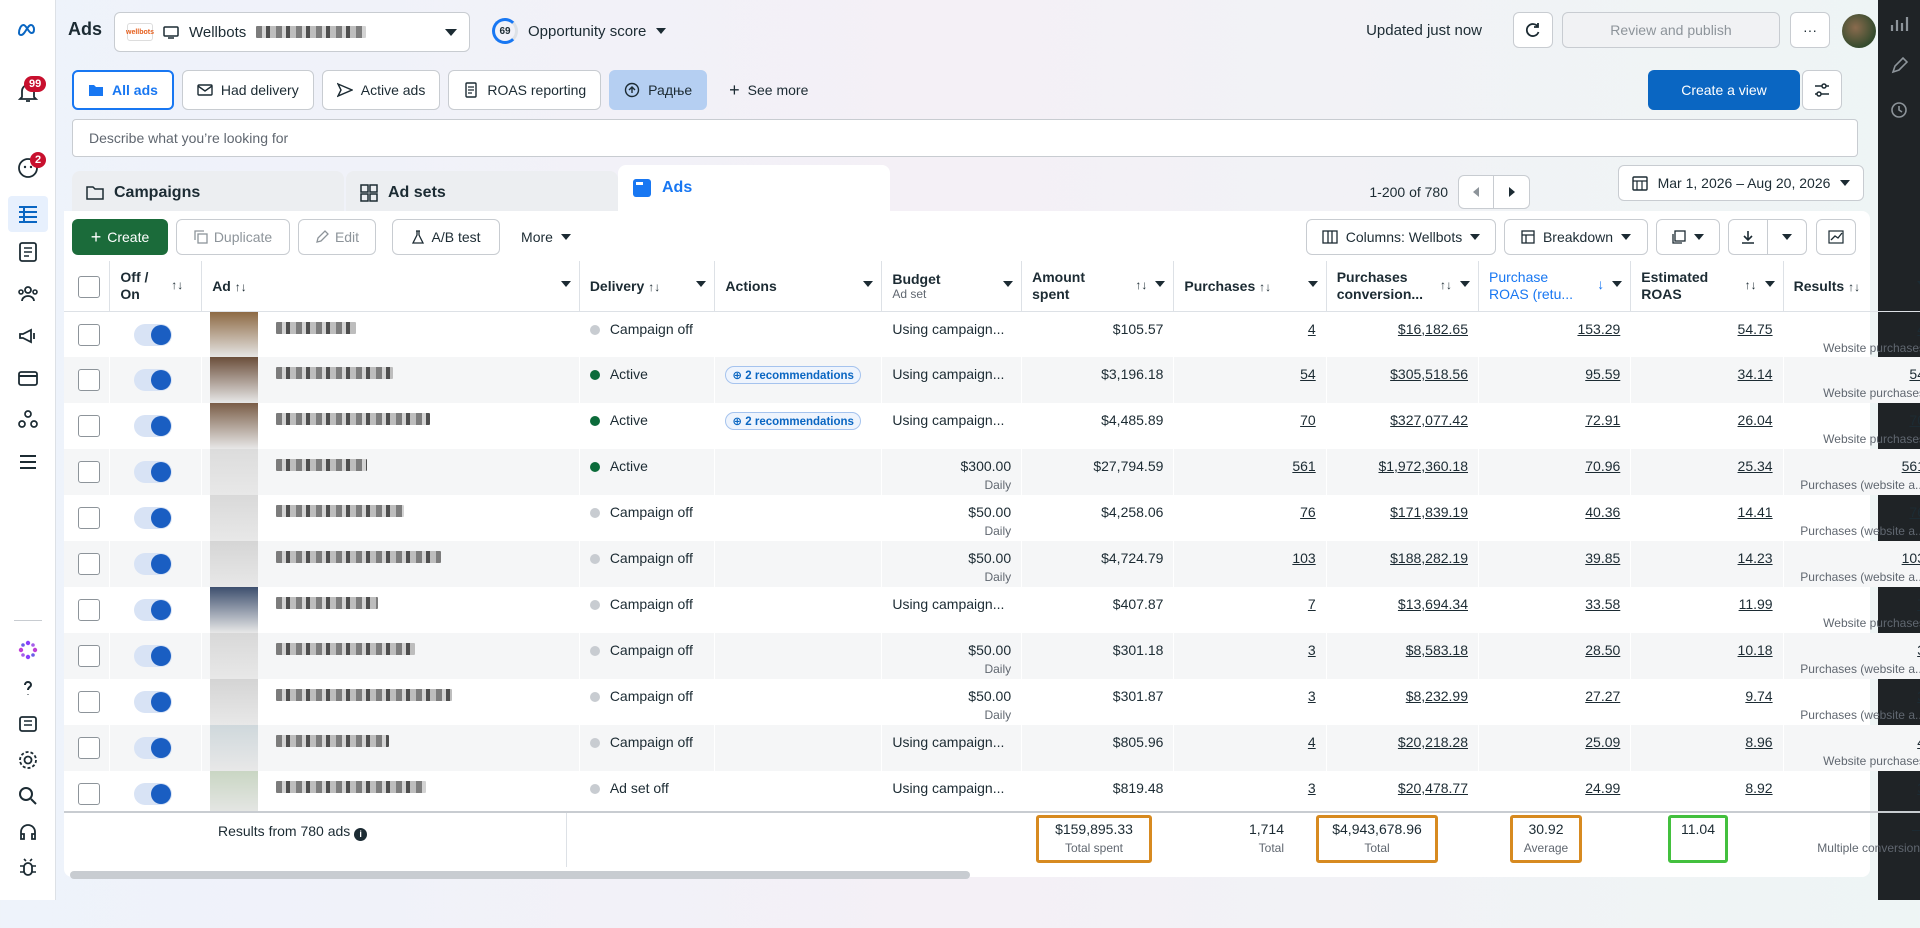  I want to click on see-more-views-button: + See more, so click(768, 90).